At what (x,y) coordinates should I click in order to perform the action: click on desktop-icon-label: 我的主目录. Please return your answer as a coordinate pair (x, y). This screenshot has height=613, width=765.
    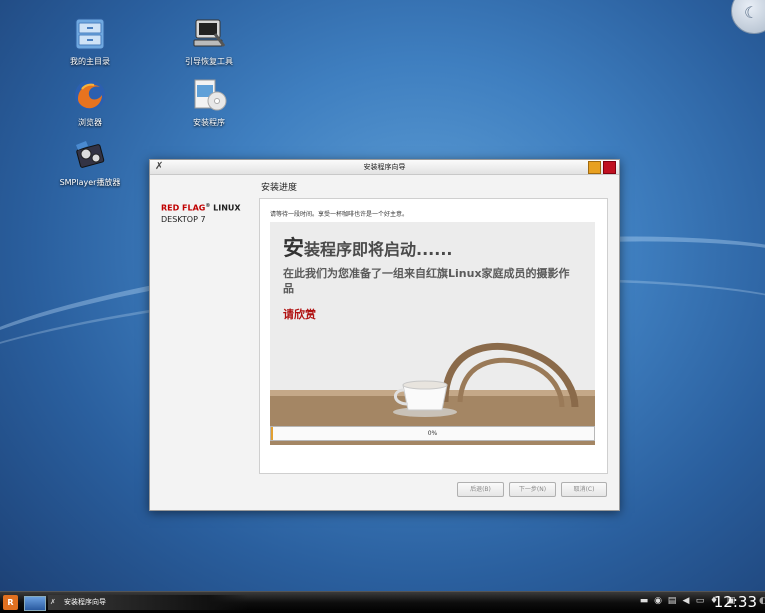
    Looking at the image, I should click on (90, 61).